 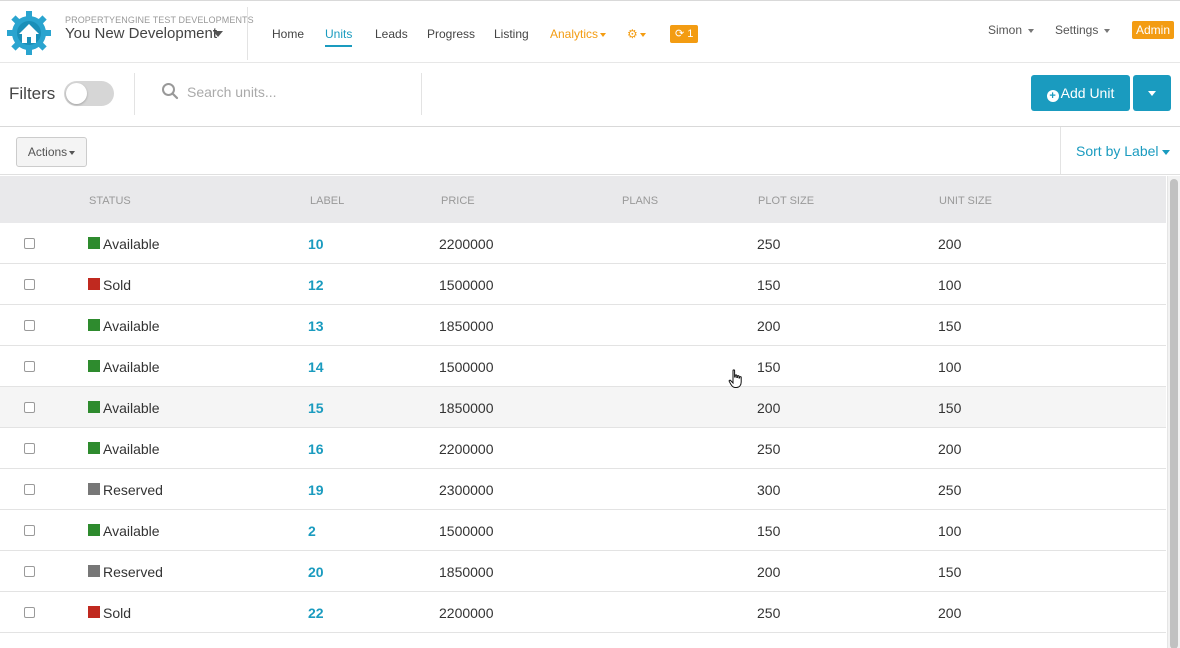 I want to click on column-header-unit-size: UNIT SIZE, so click(x=965, y=201).